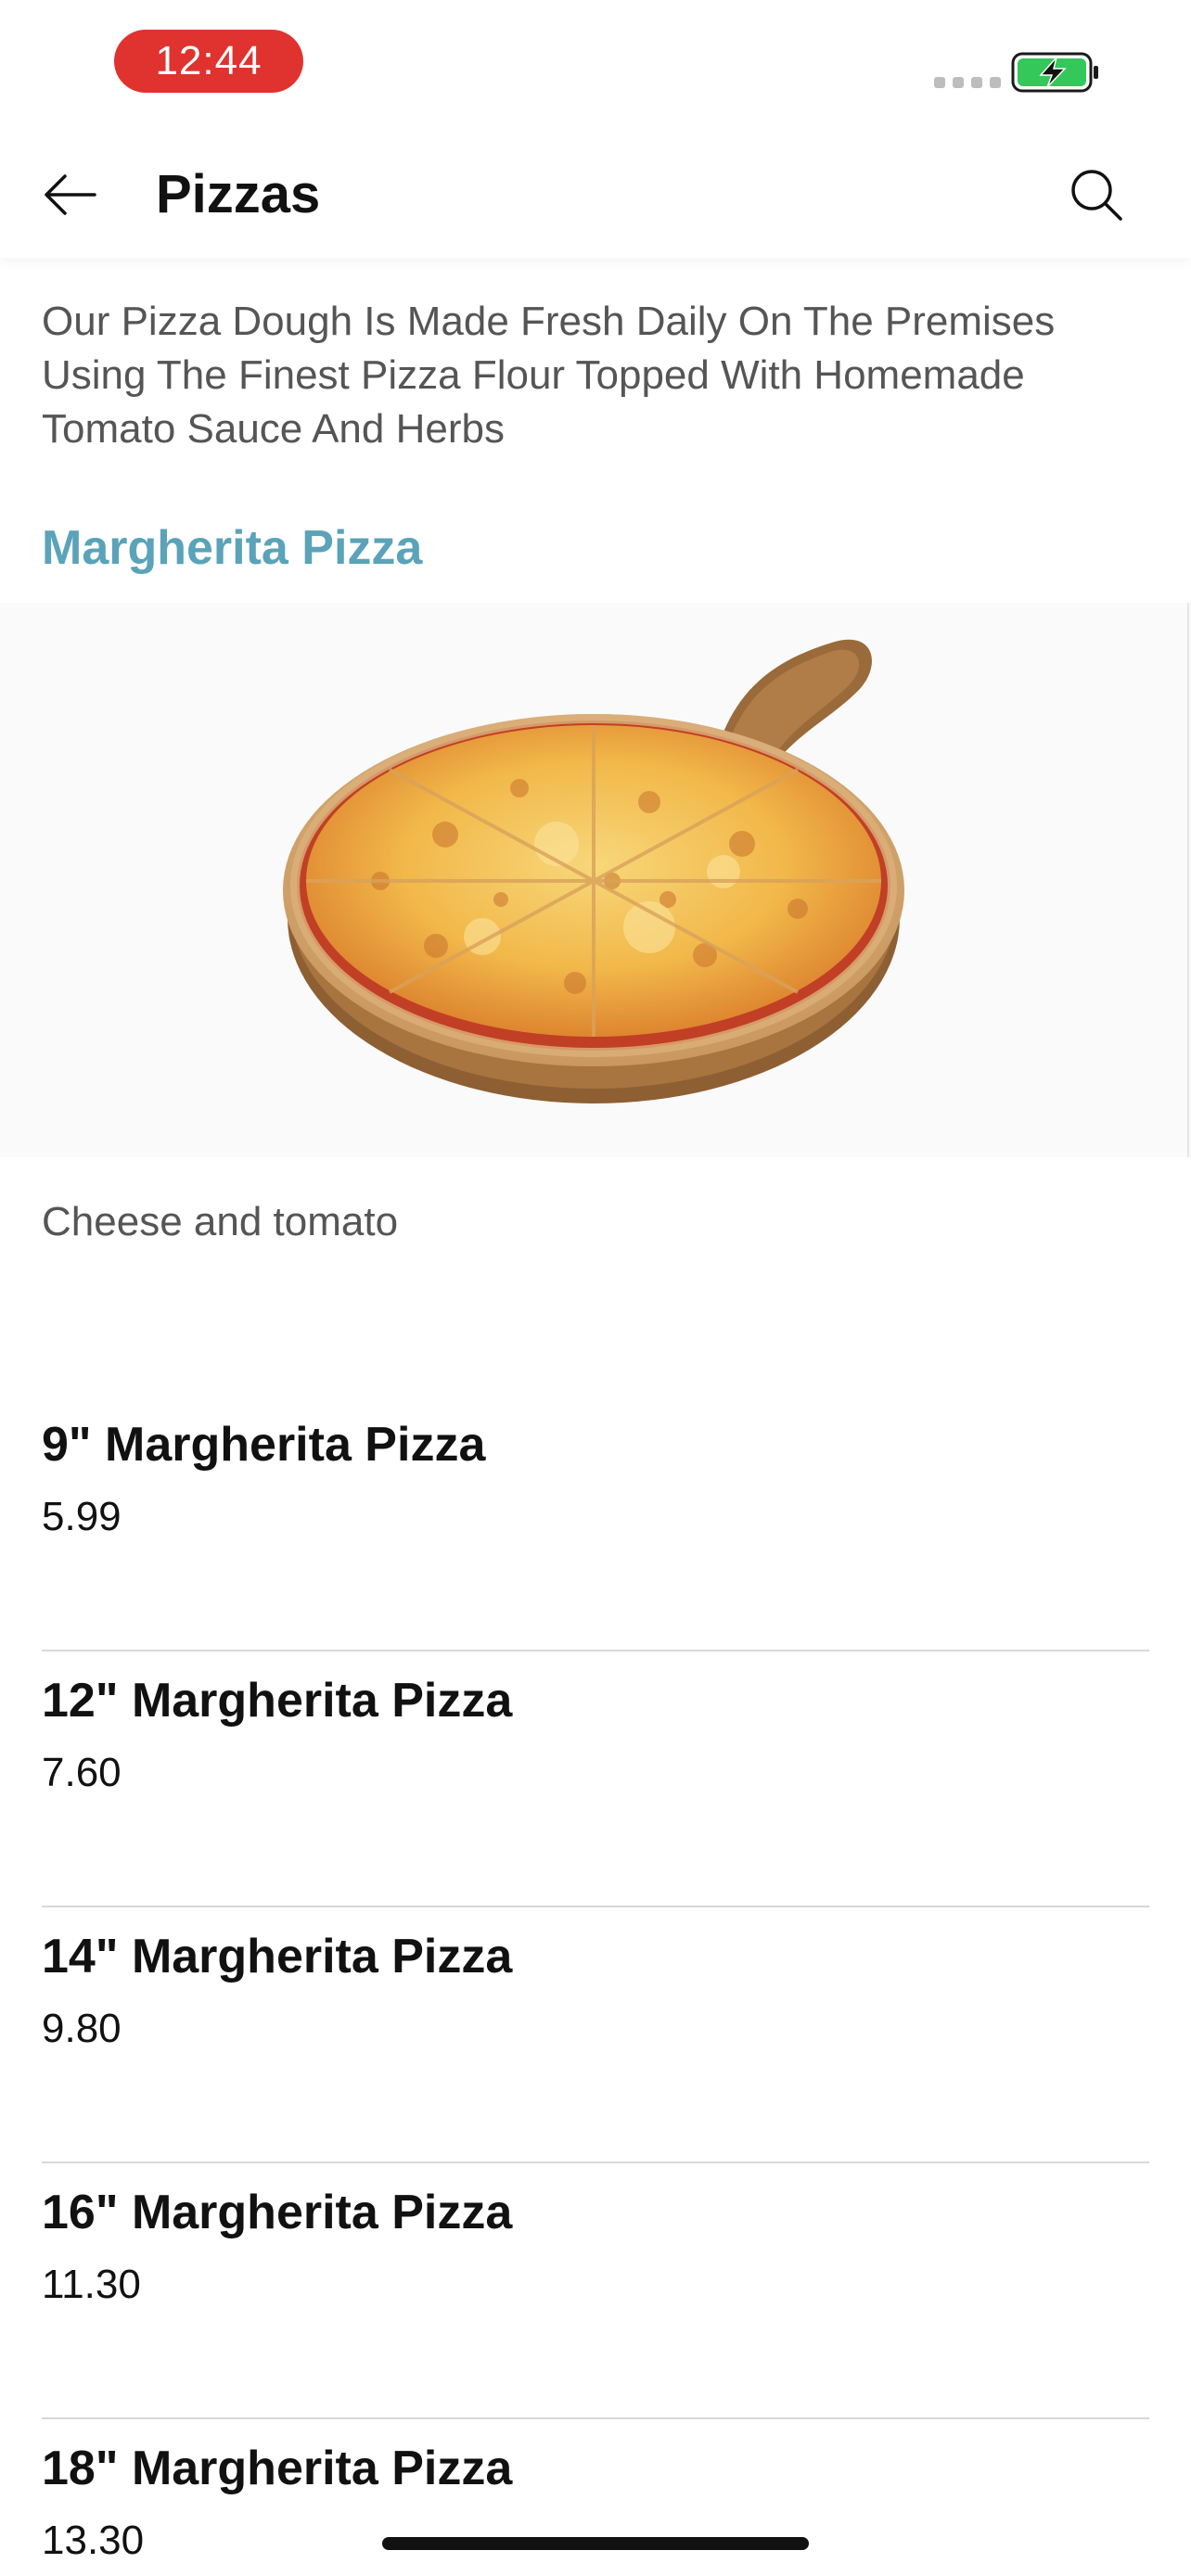 The image size is (1191, 2576). Describe the element at coordinates (595, 2498) in the screenshot. I see `size-option-18-inch: 18" Margherita Pizza 13.30` at that location.